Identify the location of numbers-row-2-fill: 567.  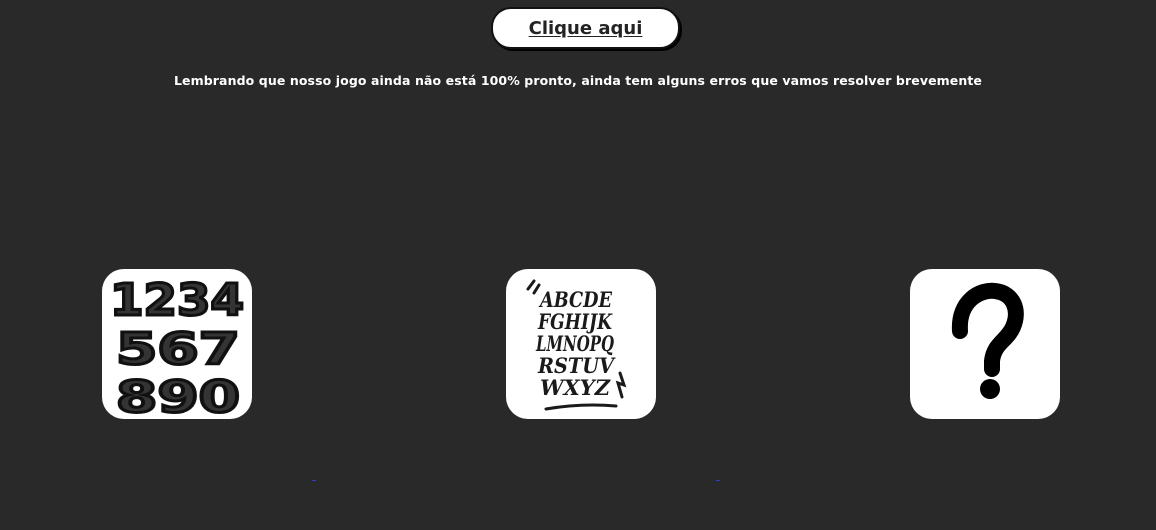
(178, 349).